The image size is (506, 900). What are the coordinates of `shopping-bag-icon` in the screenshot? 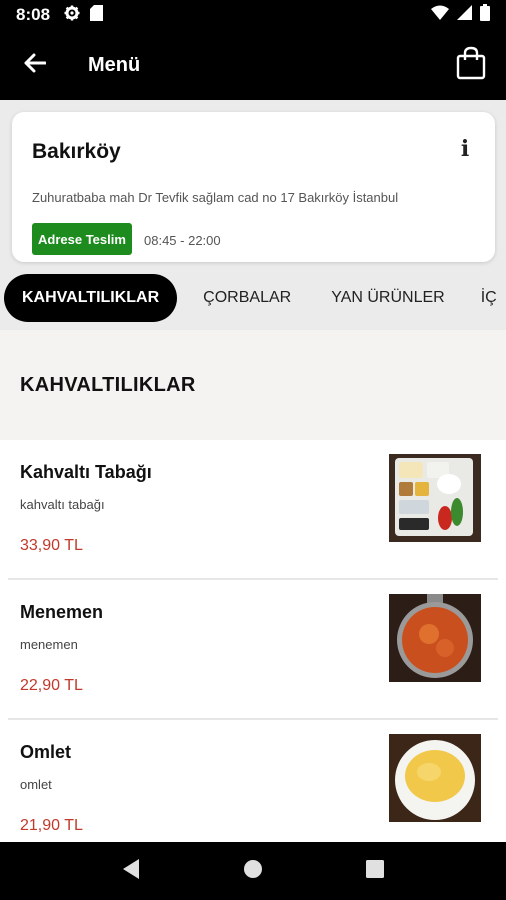 It's located at (471, 65).